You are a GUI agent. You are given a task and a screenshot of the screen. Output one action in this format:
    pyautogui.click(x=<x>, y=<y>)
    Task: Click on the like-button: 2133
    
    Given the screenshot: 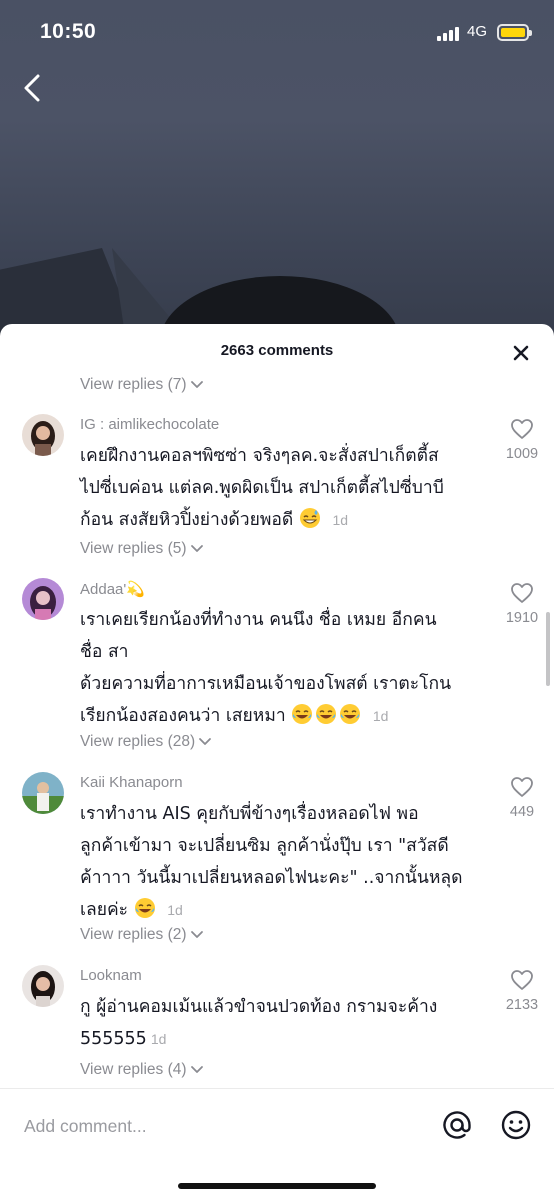 What is the action you would take?
    pyautogui.click(x=522, y=991)
    